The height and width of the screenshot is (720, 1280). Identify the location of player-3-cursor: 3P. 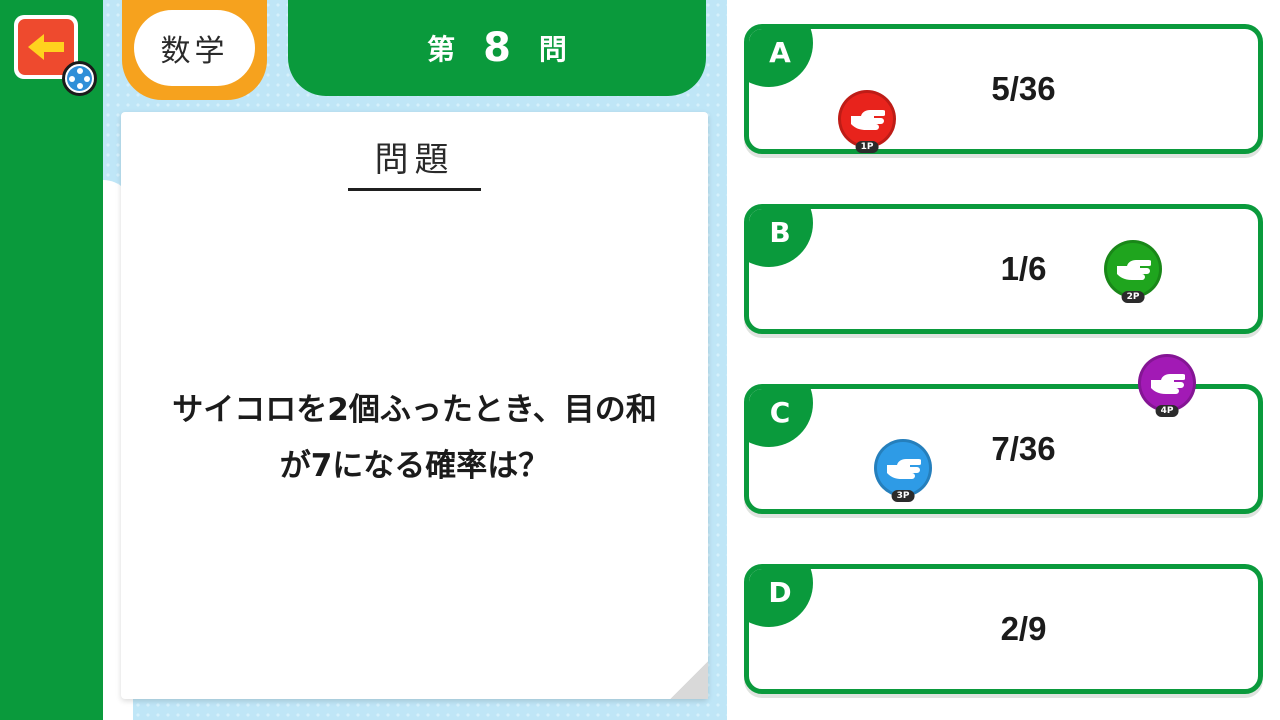
(903, 470).